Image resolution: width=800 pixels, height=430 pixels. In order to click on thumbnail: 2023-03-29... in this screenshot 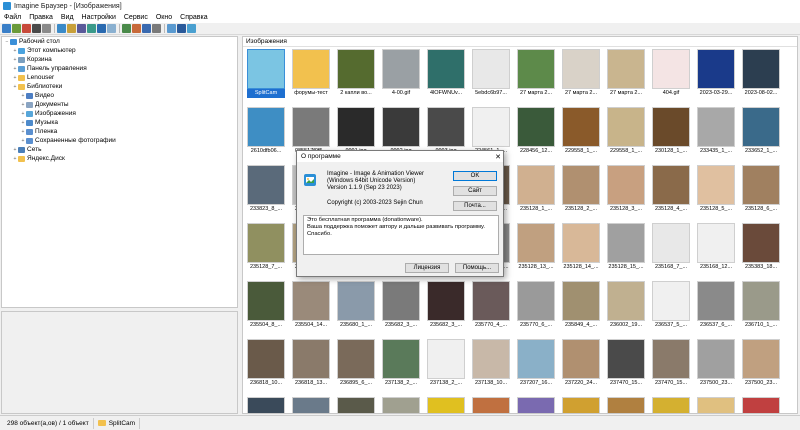, I will do `click(716, 74)`.